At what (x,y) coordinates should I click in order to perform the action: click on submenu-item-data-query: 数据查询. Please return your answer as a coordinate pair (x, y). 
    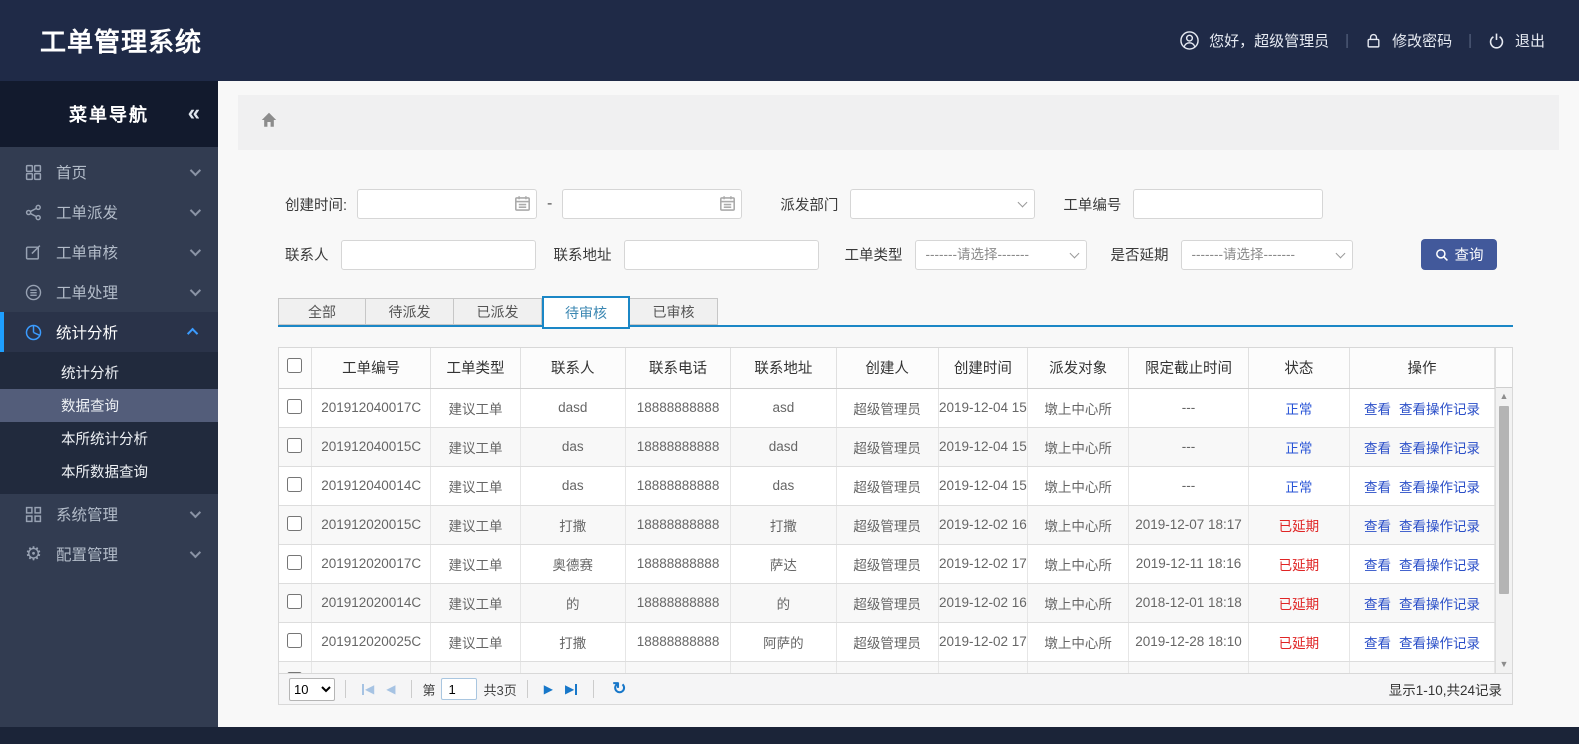
    Looking at the image, I should click on (109, 405).